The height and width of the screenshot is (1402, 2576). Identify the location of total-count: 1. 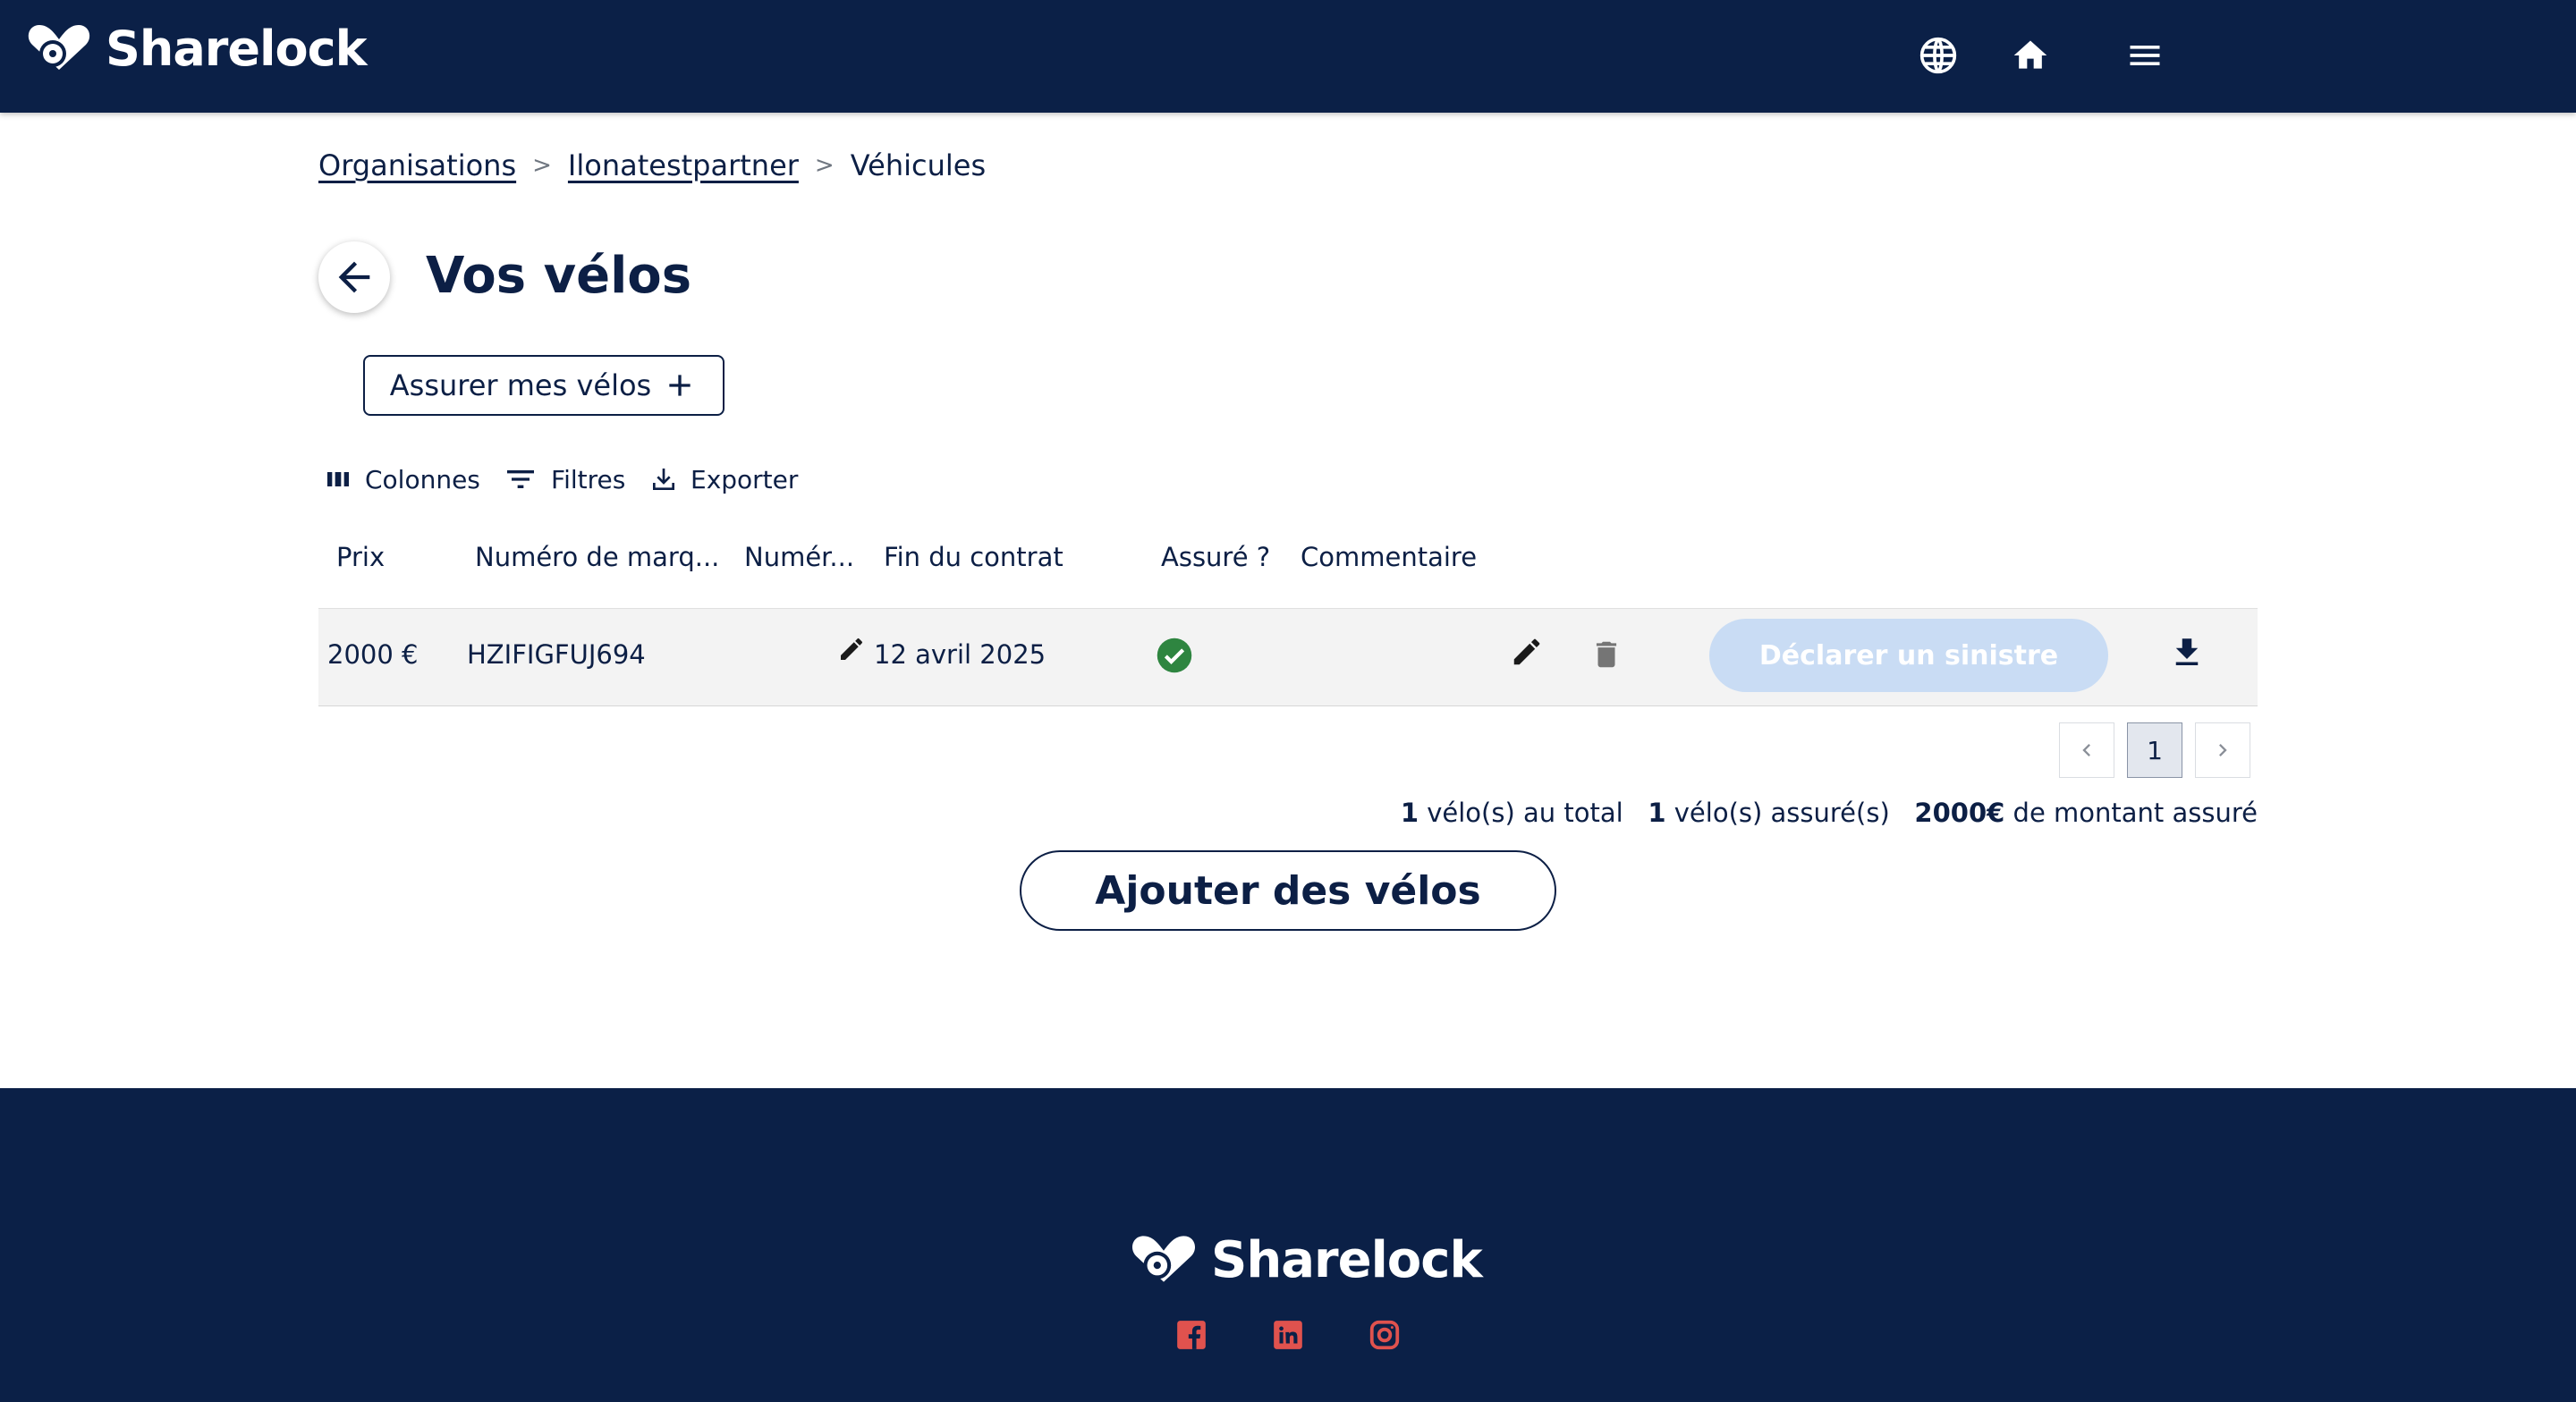
(1409, 813).